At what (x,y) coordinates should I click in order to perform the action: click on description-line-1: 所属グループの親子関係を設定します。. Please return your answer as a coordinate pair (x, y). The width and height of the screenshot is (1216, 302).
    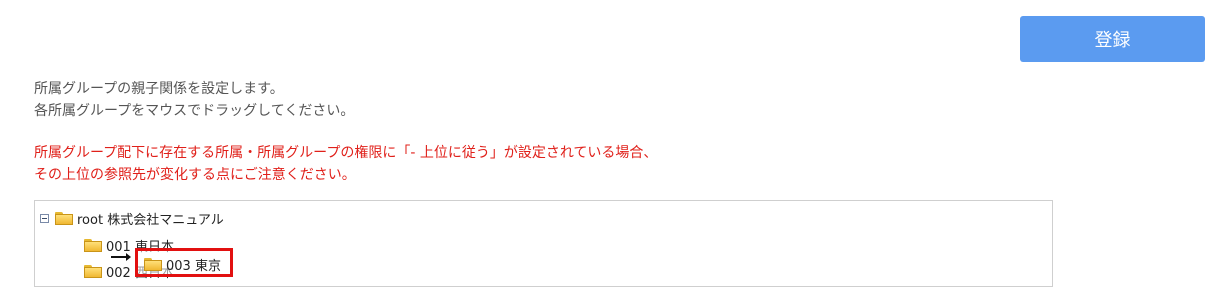
    Looking at the image, I should click on (159, 89).